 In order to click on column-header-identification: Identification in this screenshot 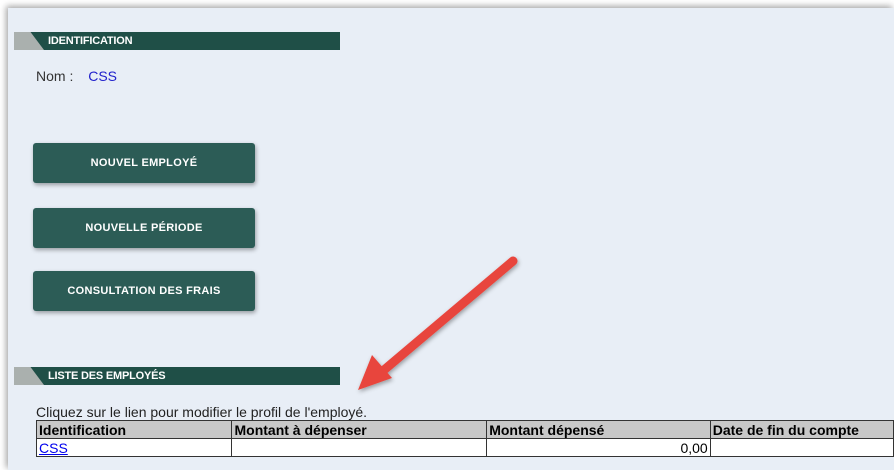, I will do `click(134, 429)`.